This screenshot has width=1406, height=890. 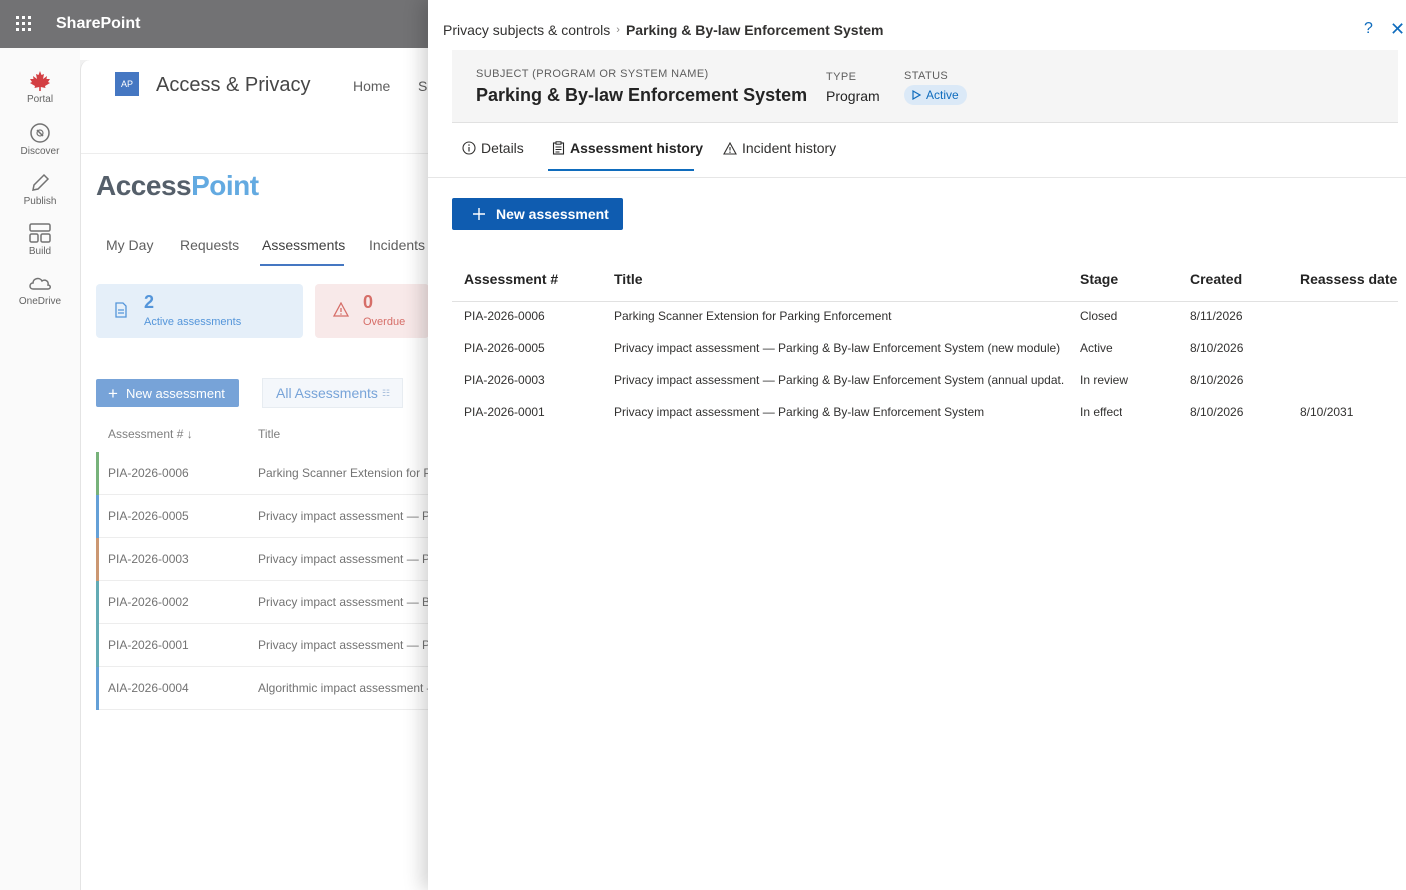 I want to click on pen-icon, so click(x=41, y=182).